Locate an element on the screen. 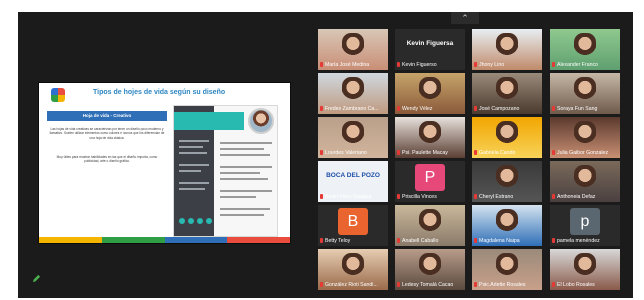  participant-name-text: Anthoneia Defaz is located at coordinates (576, 197).